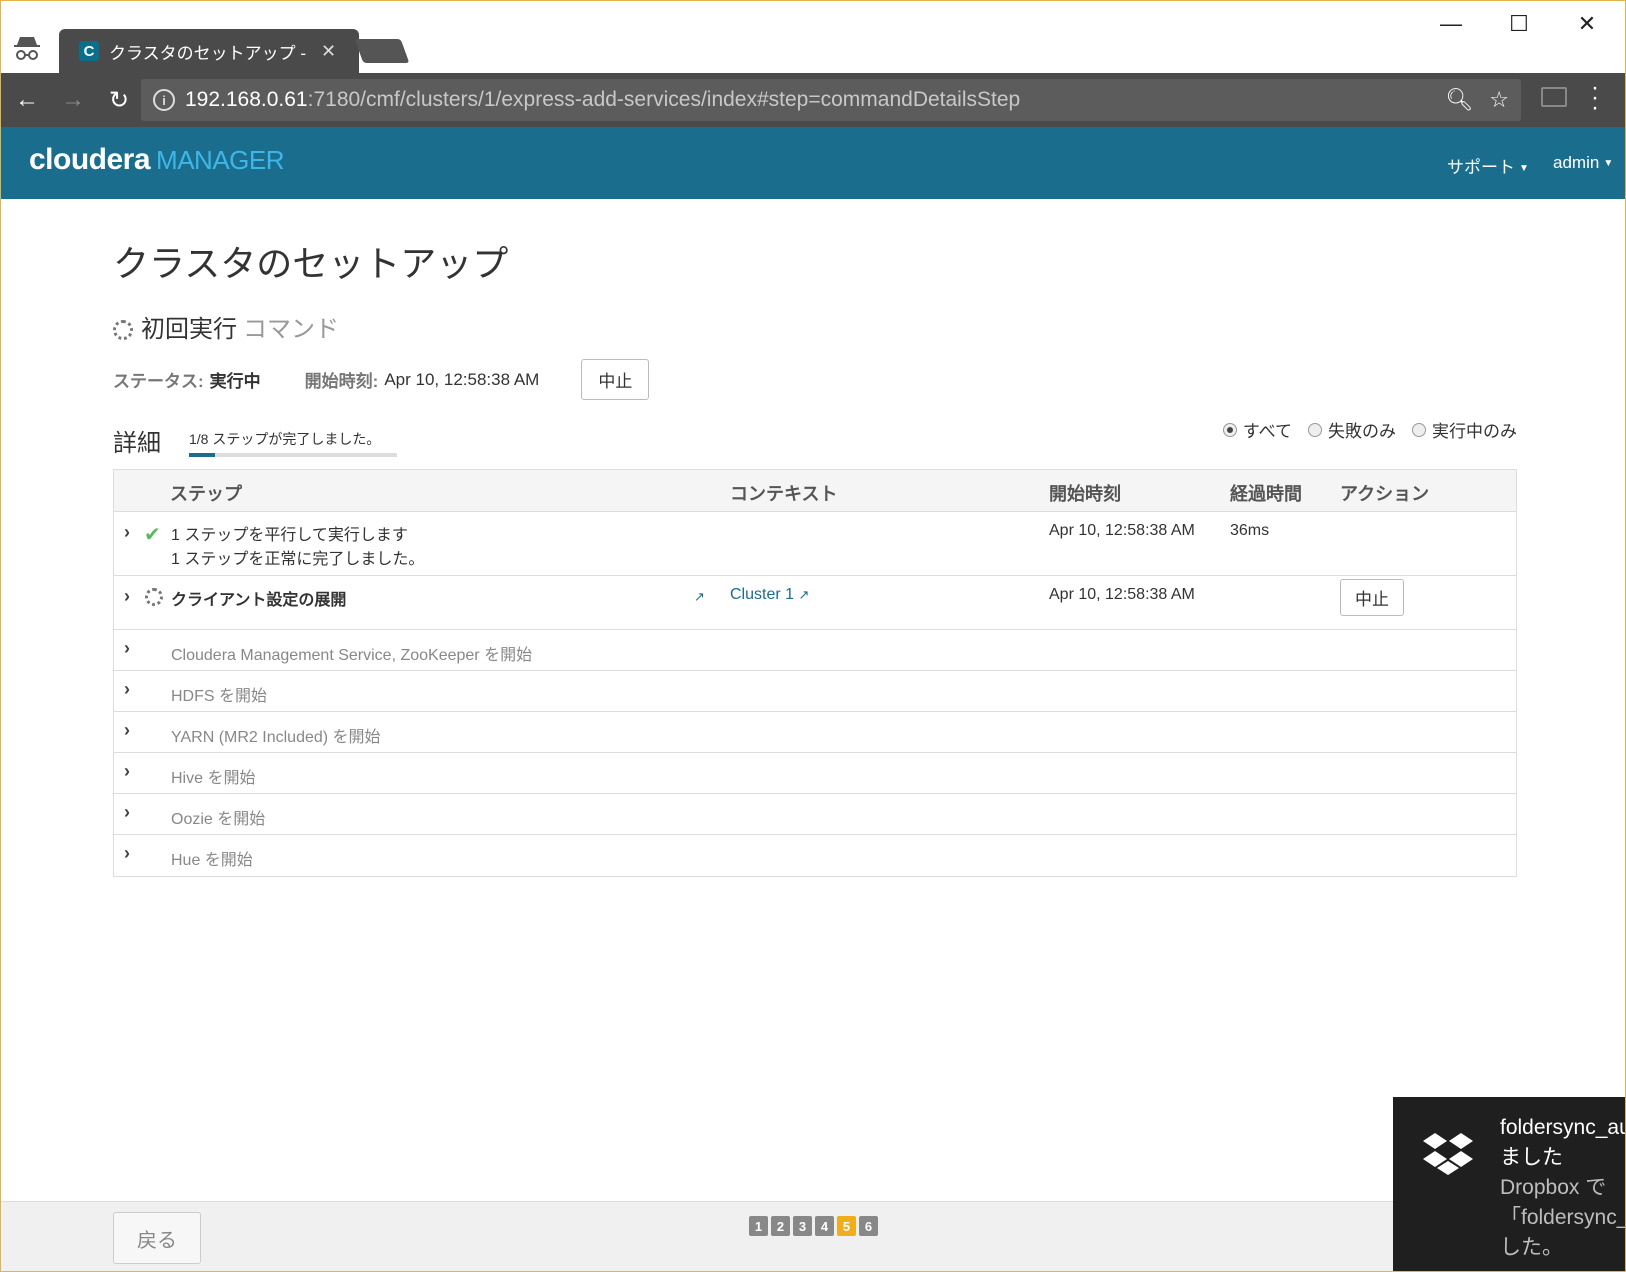 Image resolution: width=1626 pixels, height=1272 pixels. What do you see at coordinates (1362, 431) in the screenshot?
I see `filter-failed-label: 失敗のみ` at bounding box center [1362, 431].